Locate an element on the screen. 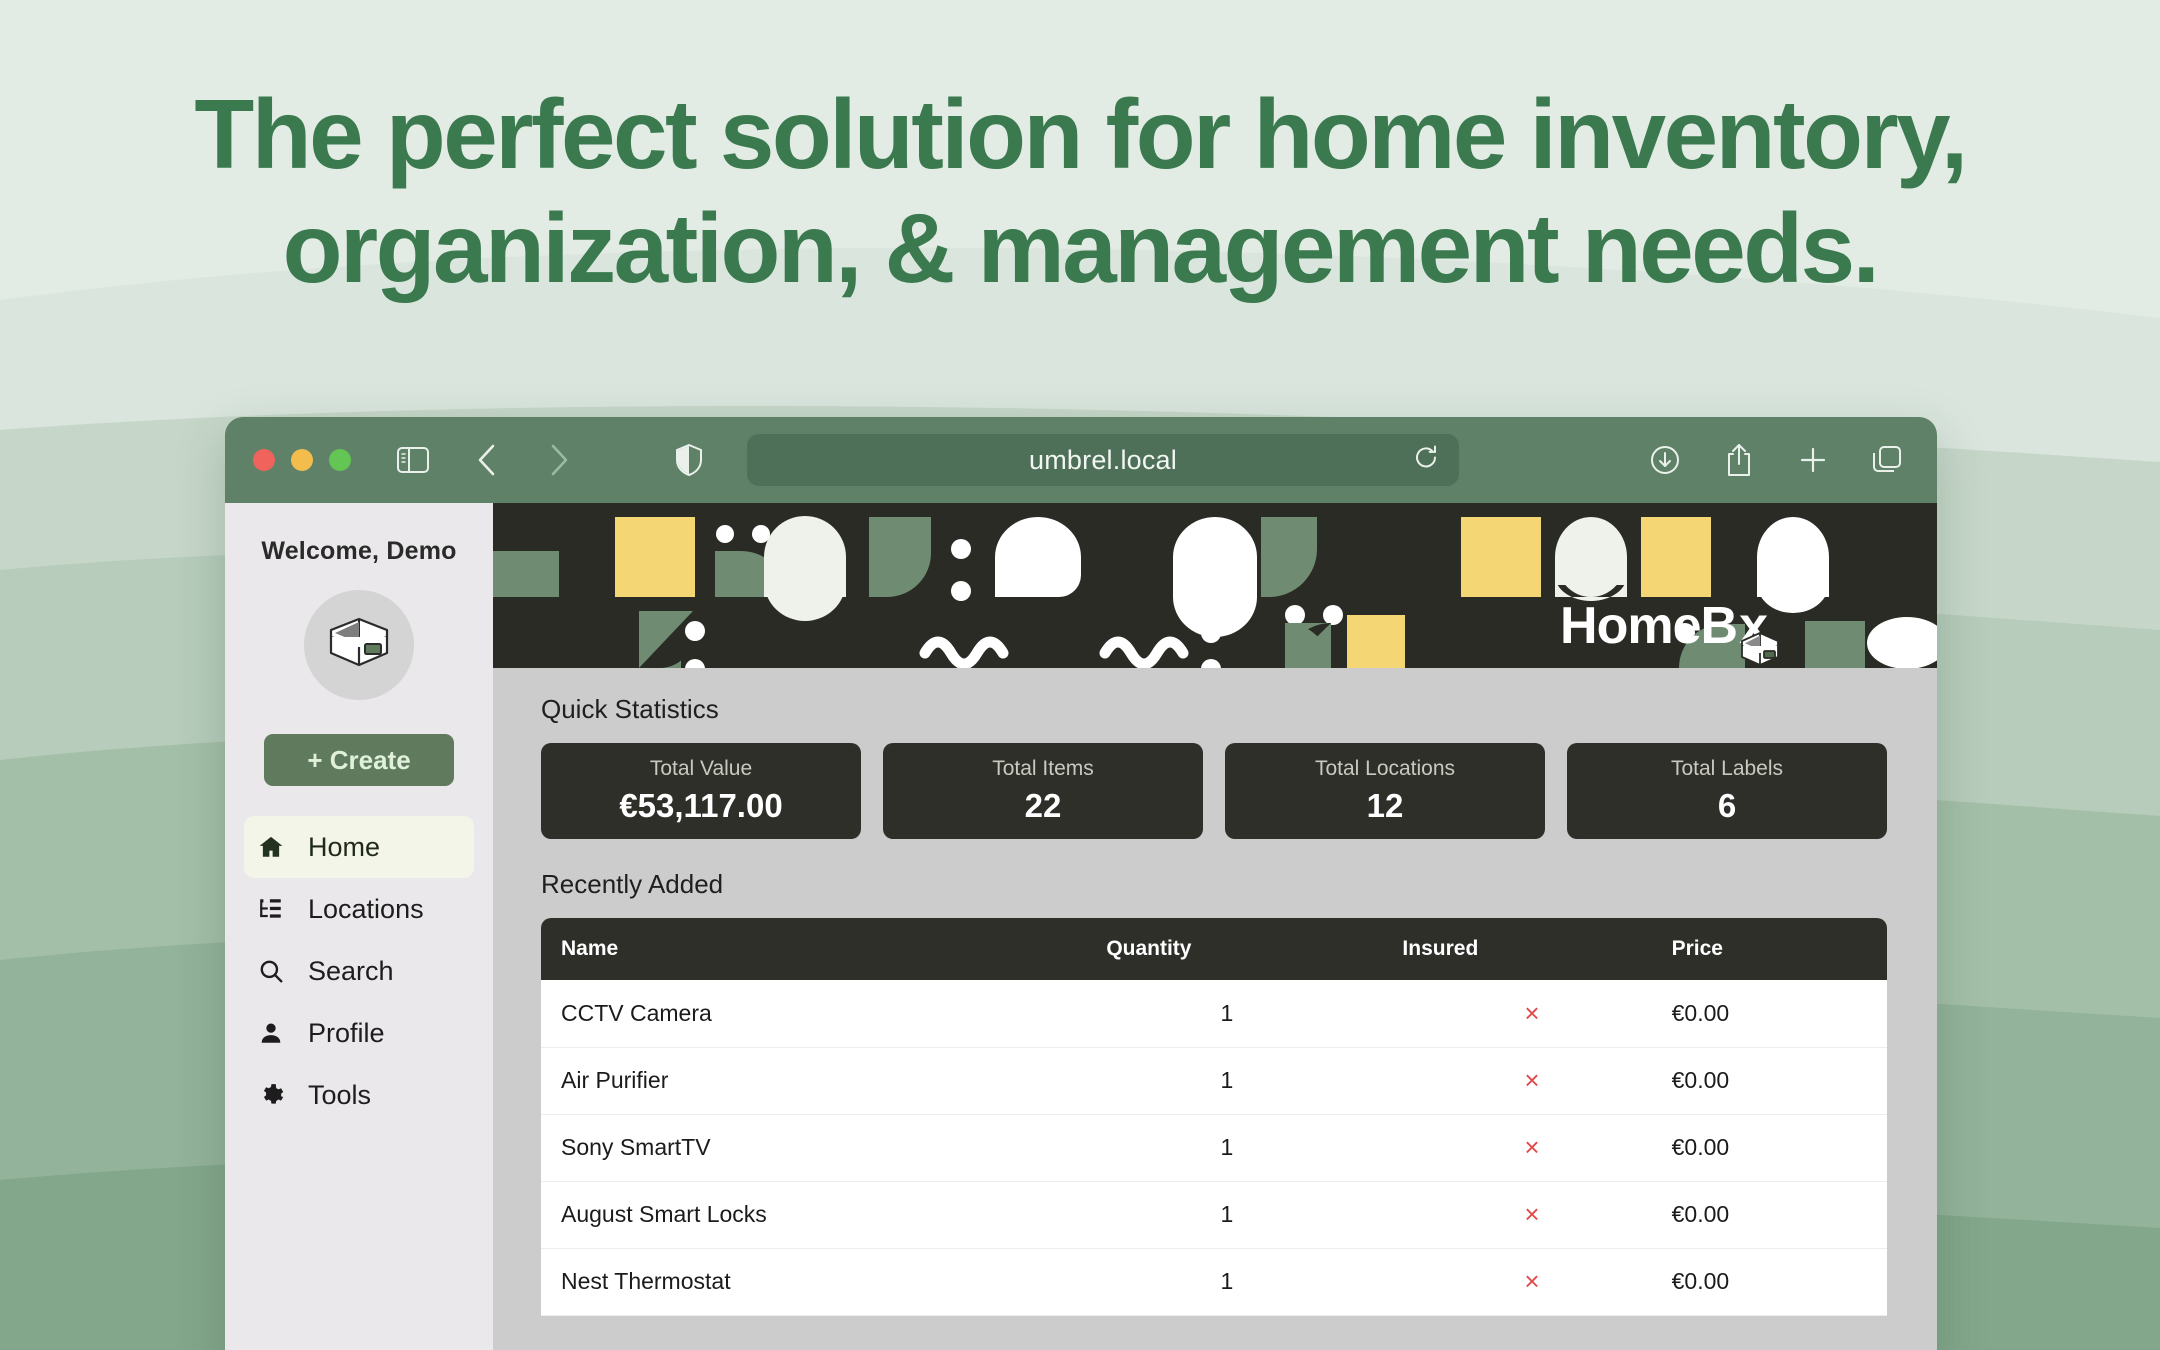 Image resolution: width=2160 pixels, height=1350 pixels. sidebar-item-label: Search is located at coordinates (351, 970).